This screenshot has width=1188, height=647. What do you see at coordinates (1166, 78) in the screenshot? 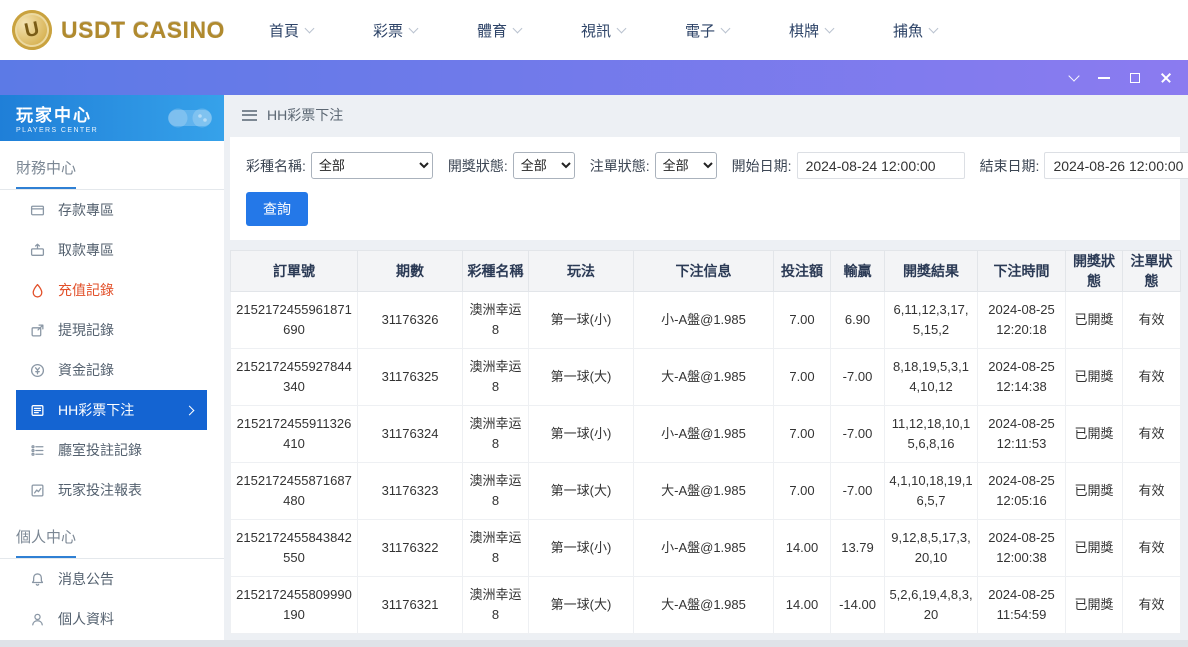
I see `close-icon` at bounding box center [1166, 78].